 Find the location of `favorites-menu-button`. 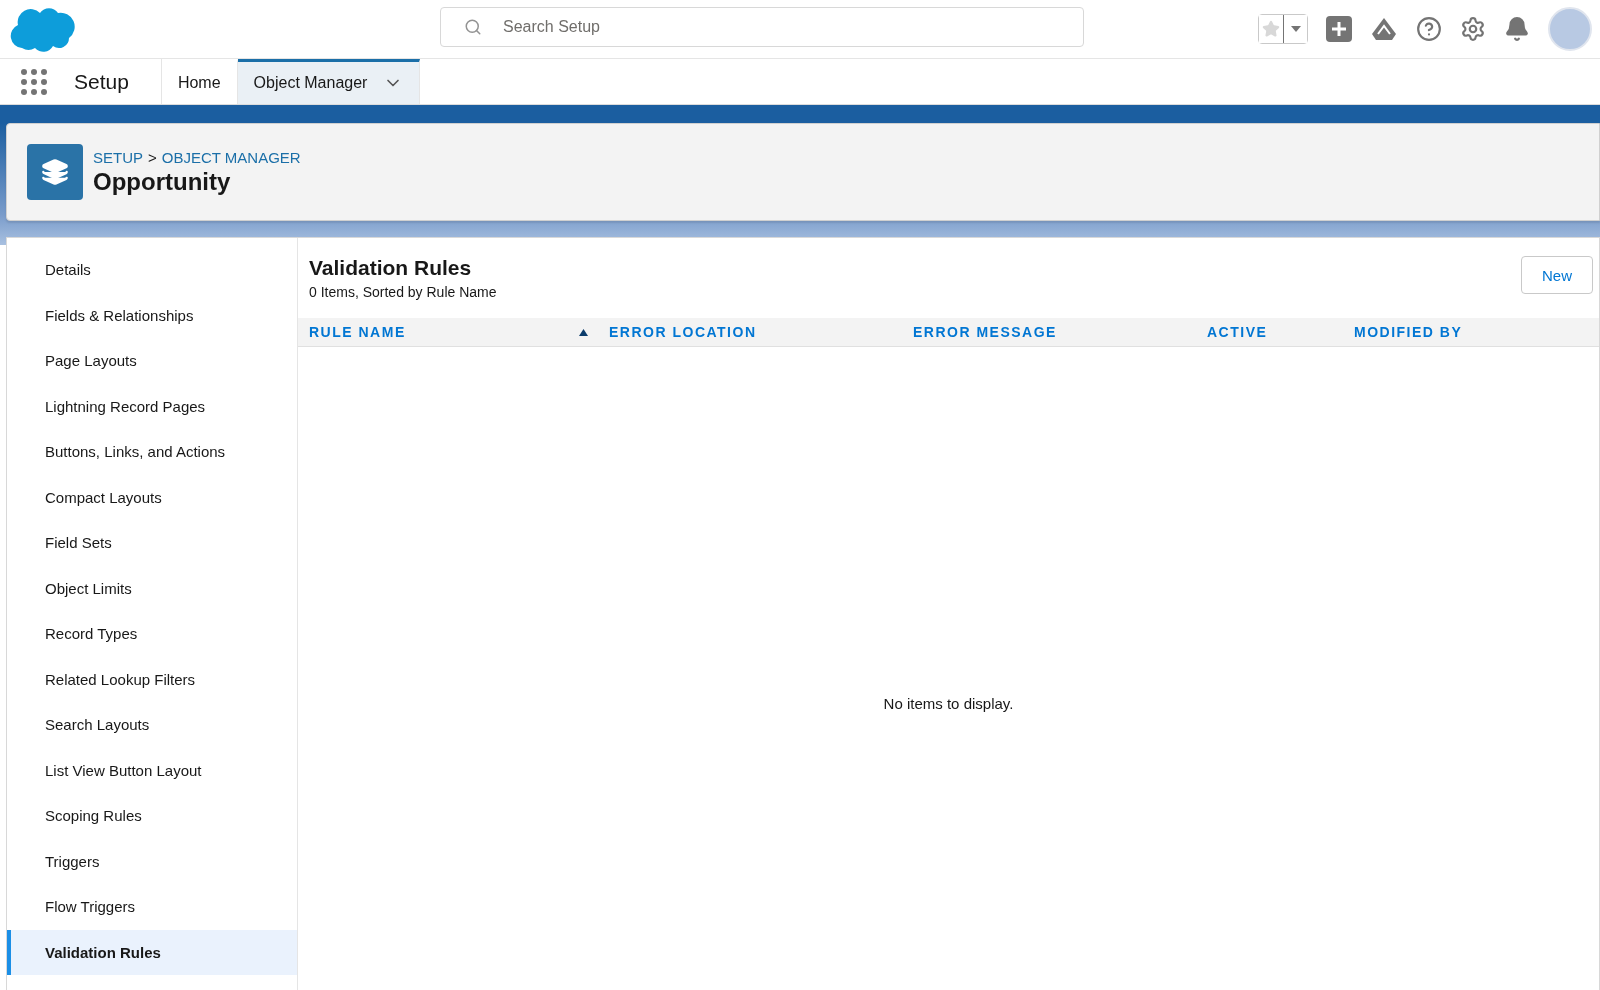

favorites-menu-button is located at coordinates (1295, 29).